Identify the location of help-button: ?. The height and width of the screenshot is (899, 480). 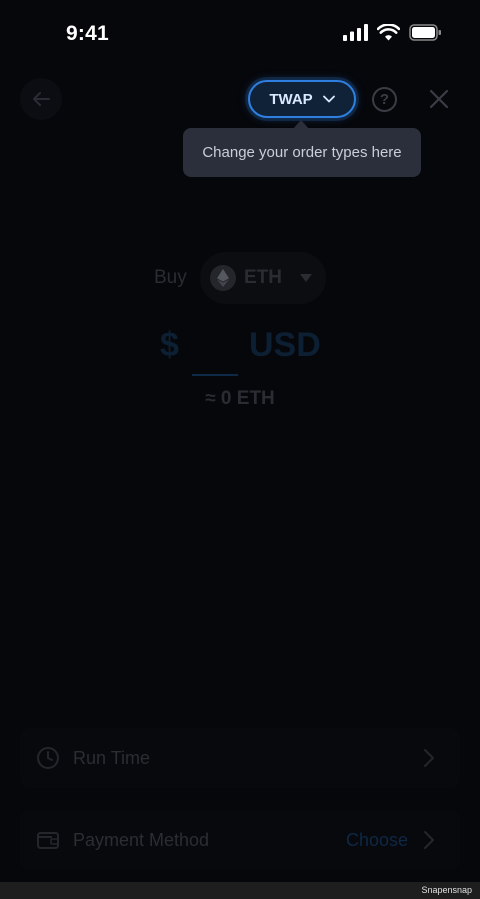
(384, 99).